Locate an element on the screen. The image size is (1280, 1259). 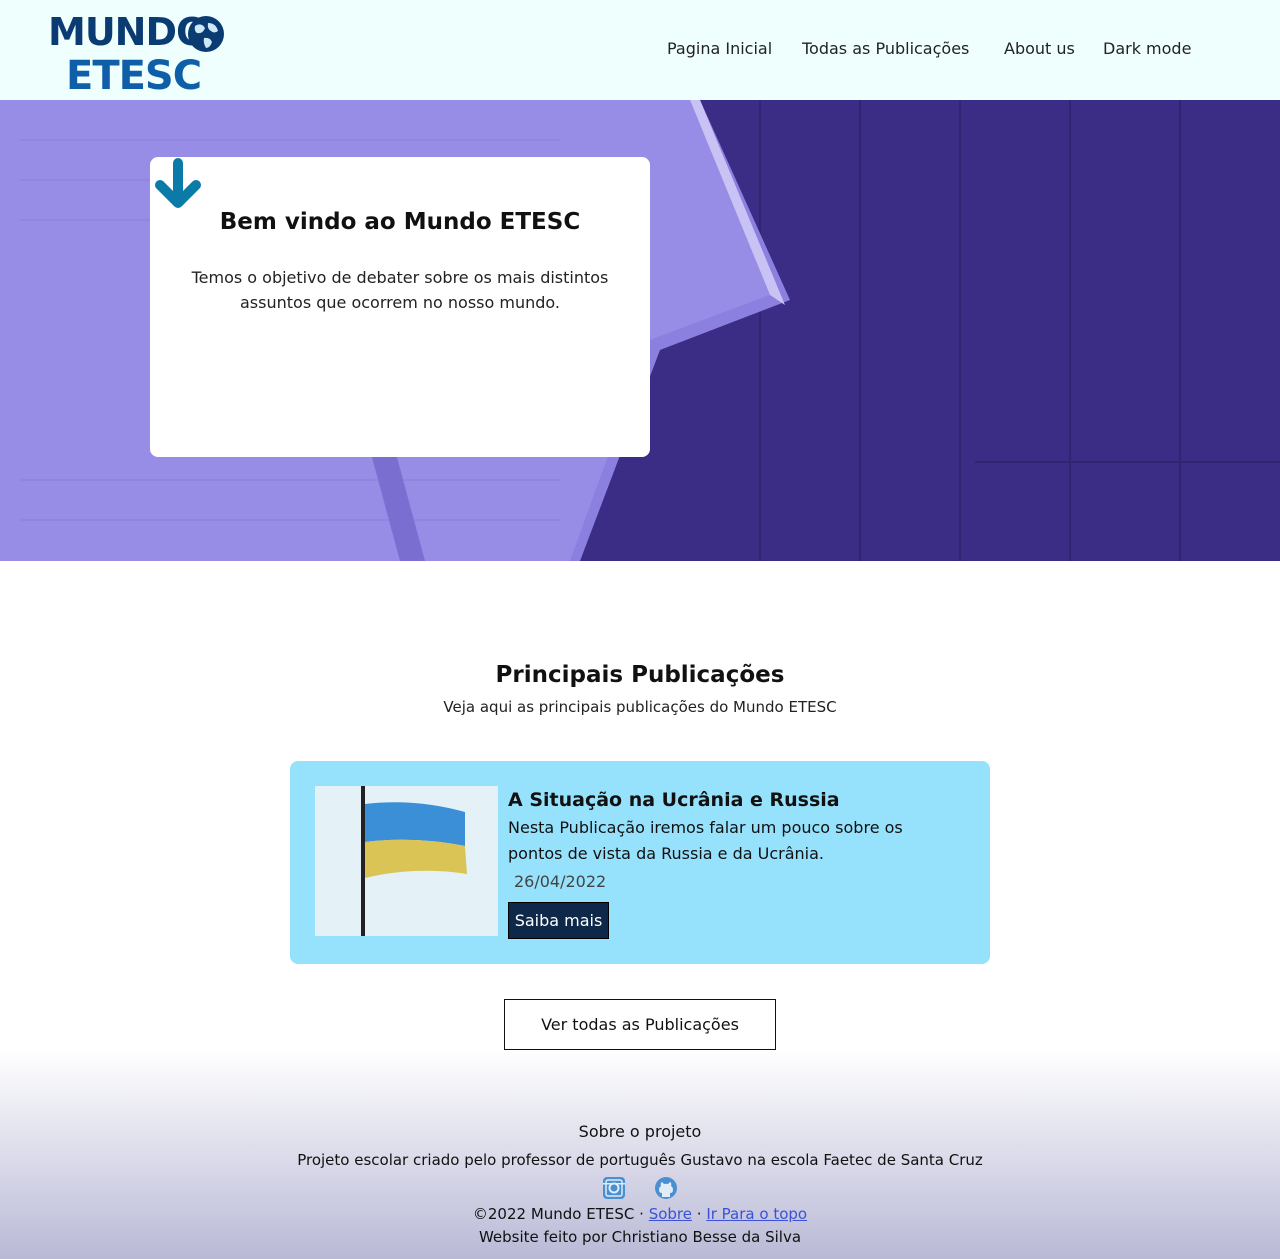
post-thumbnail is located at coordinates (406, 861).